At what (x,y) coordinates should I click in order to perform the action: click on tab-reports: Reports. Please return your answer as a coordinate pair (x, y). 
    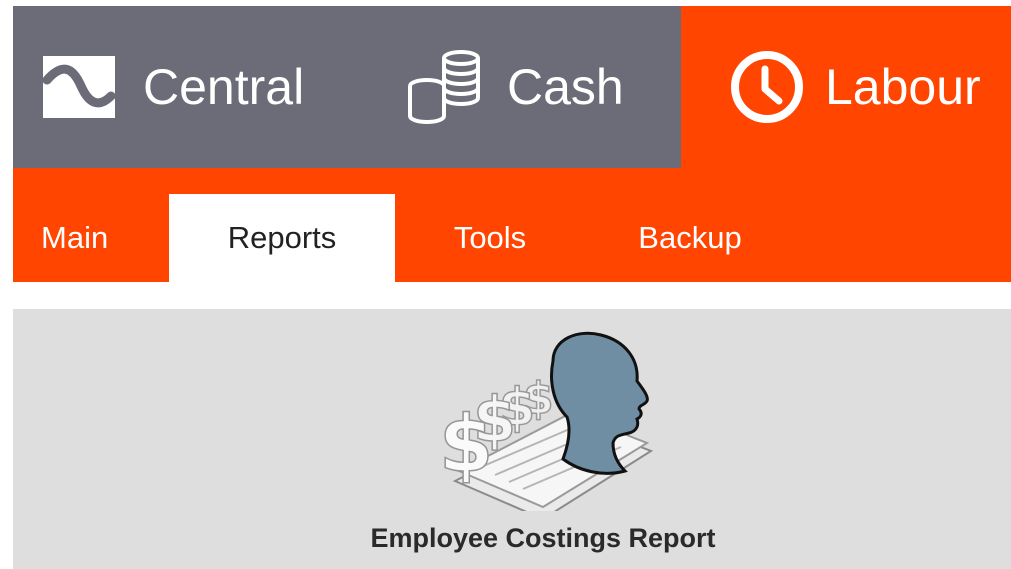
    Looking at the image, I should click on (282, 238).